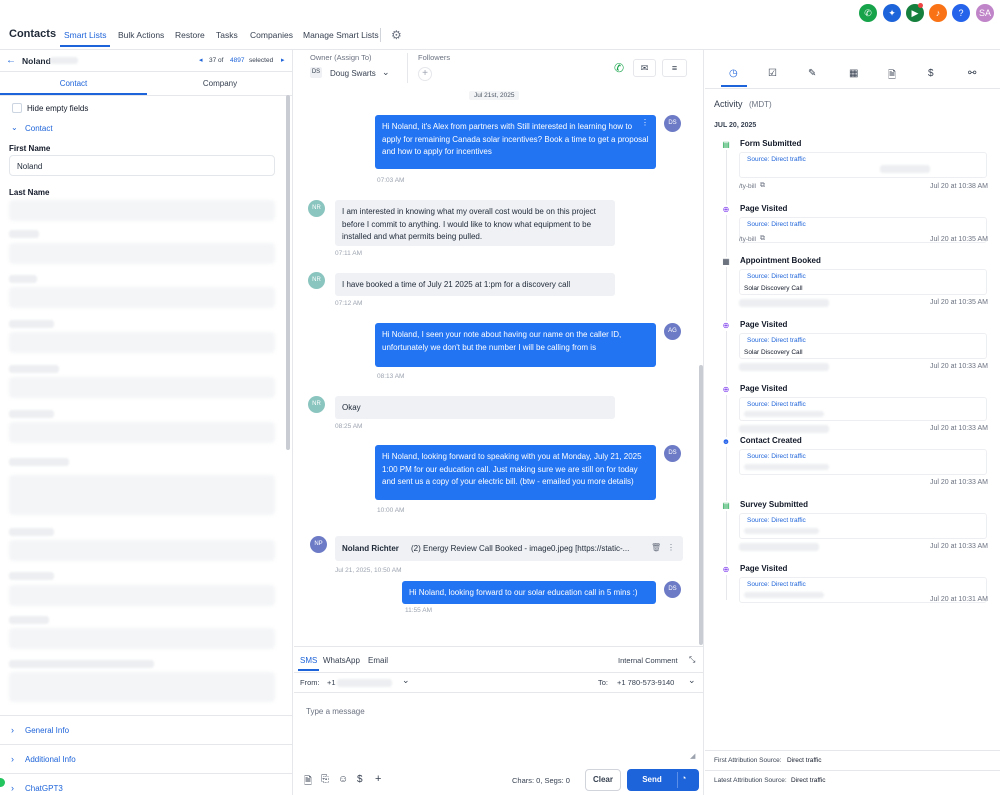 This screenshot has width=1000, height=795. What do you see at coordinates (863, 165) in the screenshot?
I see `activity-detail: Source: Direct traffic` at bounding box center [863, 165].